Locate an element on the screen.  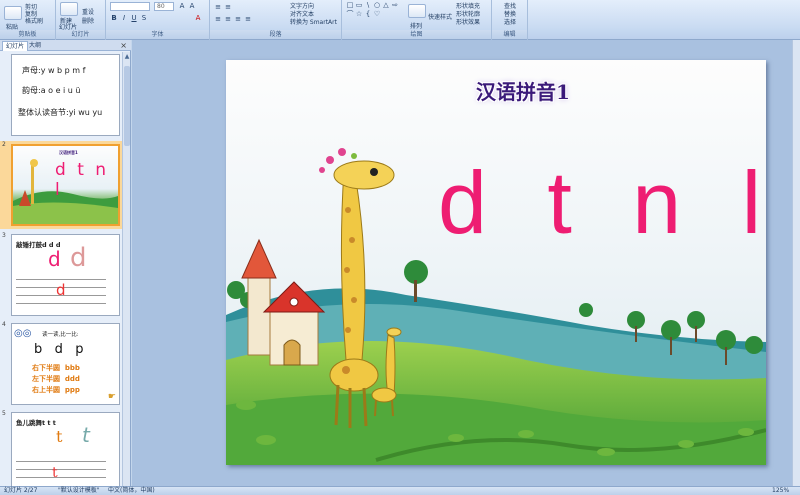
clipboard-group: 粘贴 剪切 复制 格式刷 剪贴板 is located at coordinates (28, 20).